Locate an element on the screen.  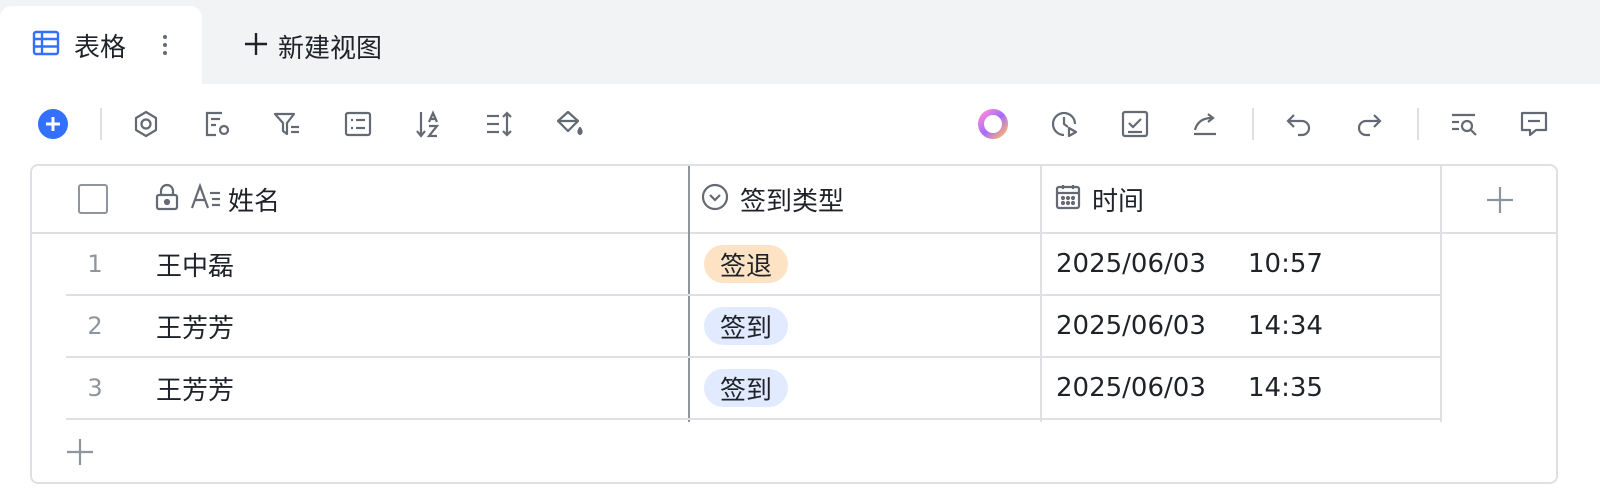
status-tag: 签退 is located at coordinates (746, 264).